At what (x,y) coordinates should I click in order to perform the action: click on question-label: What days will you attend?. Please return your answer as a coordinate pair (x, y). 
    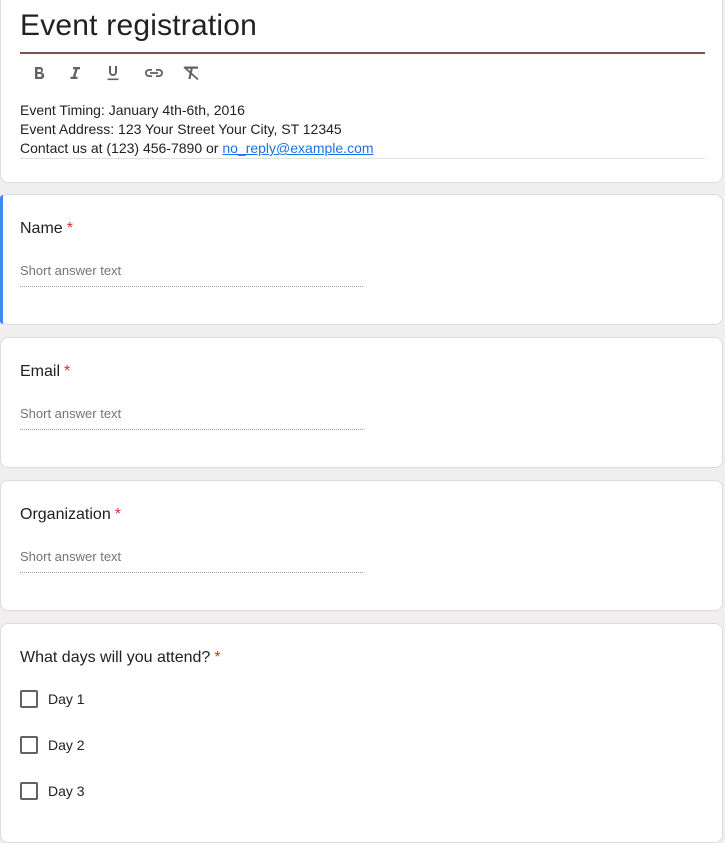
    Looking at the image, I should click on (115, 657).